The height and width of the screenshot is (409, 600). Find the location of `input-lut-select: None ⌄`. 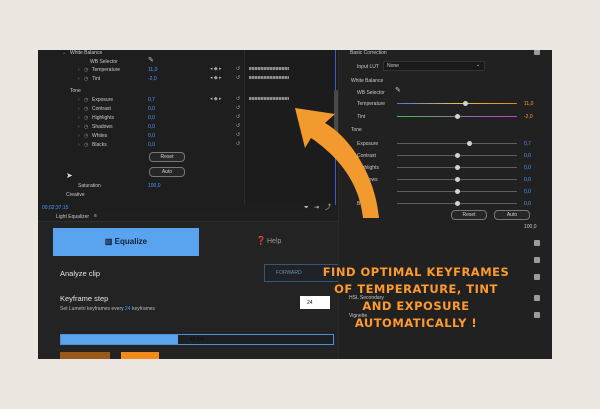

input-lut-select: None ⌄ is located at coordinates (434, 66).